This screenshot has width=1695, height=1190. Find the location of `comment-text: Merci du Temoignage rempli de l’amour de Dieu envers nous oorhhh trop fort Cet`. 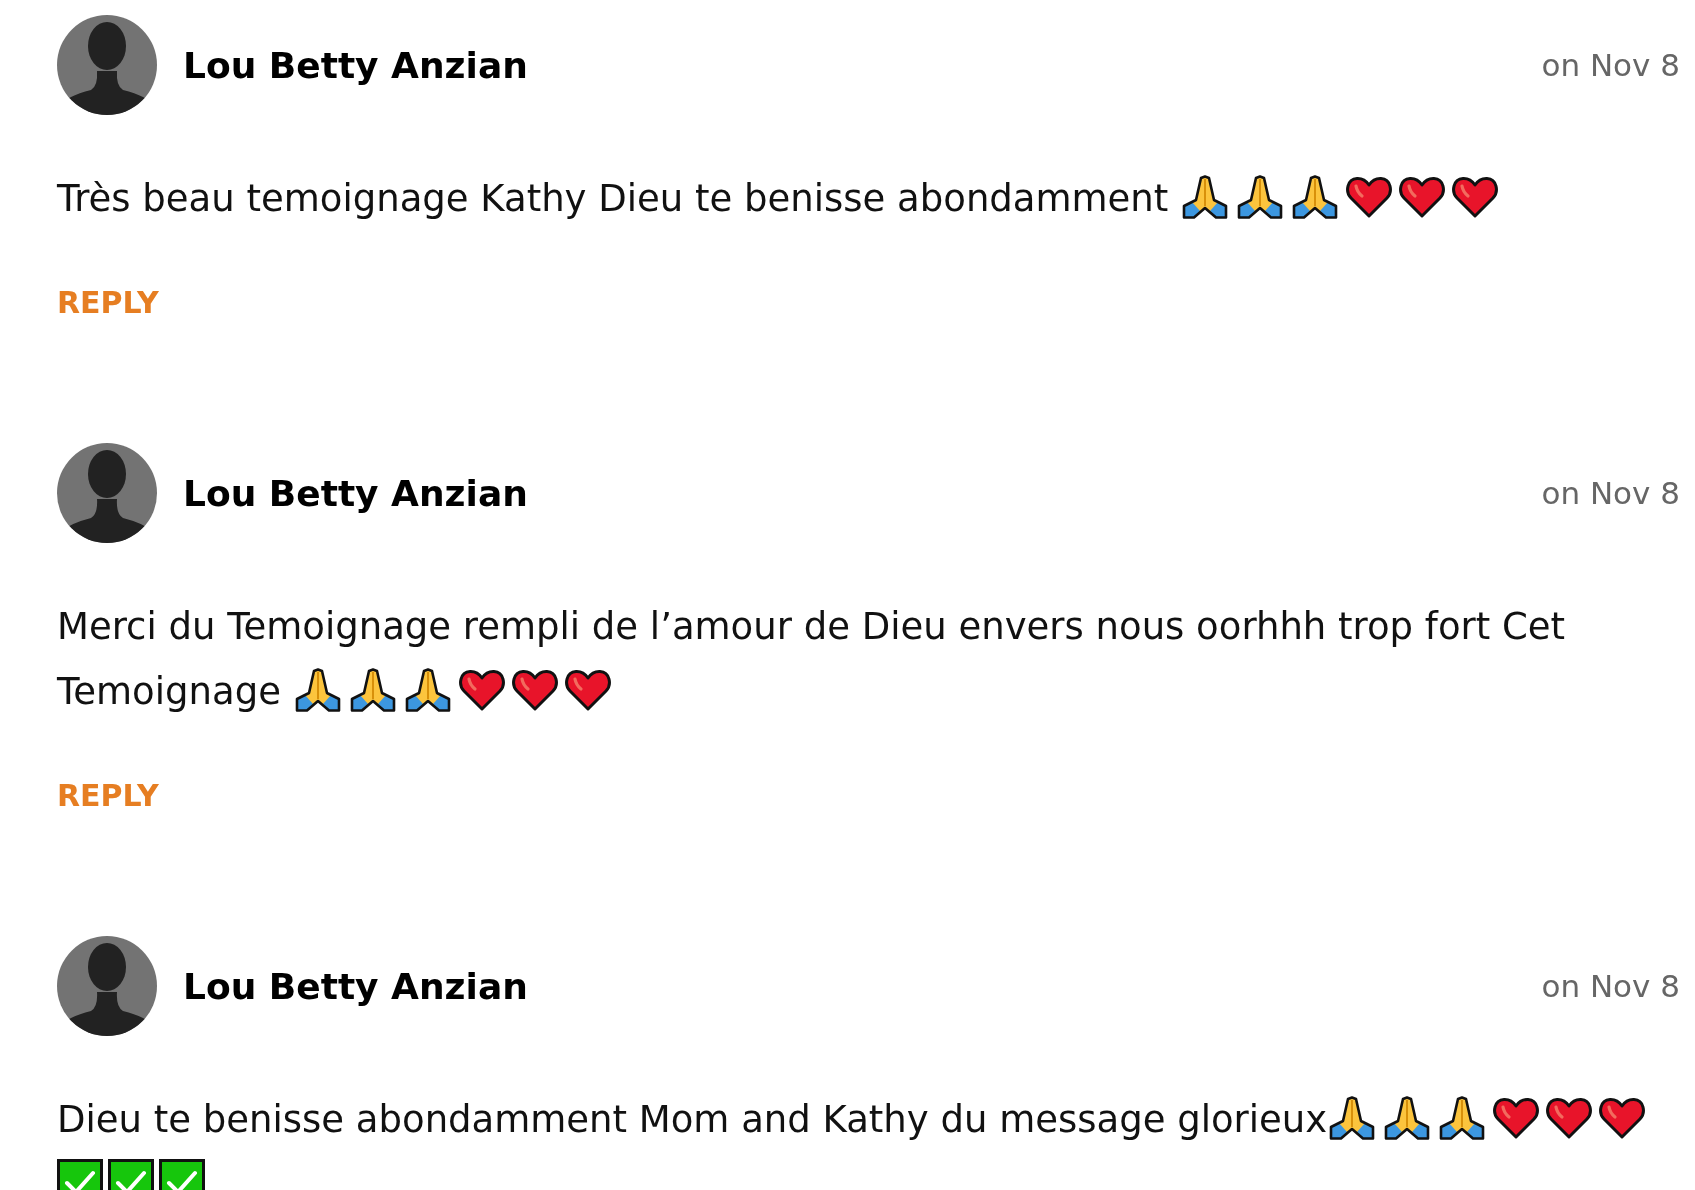

comment-text: Merci du Temoignage rempli de l’amour de Dieu envers nous oorhhh trop fort Cet is located at coordinates (811, 626).